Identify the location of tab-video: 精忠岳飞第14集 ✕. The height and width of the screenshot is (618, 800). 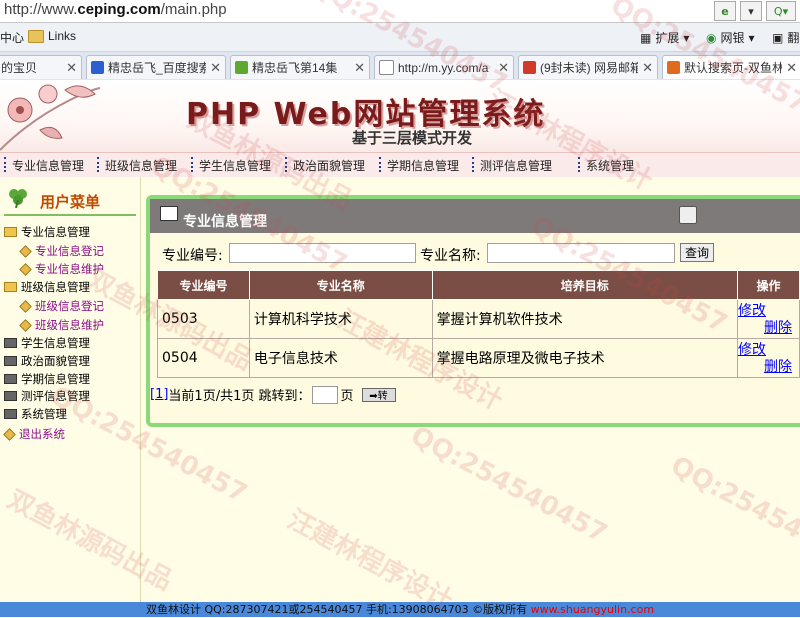
(300, 67).